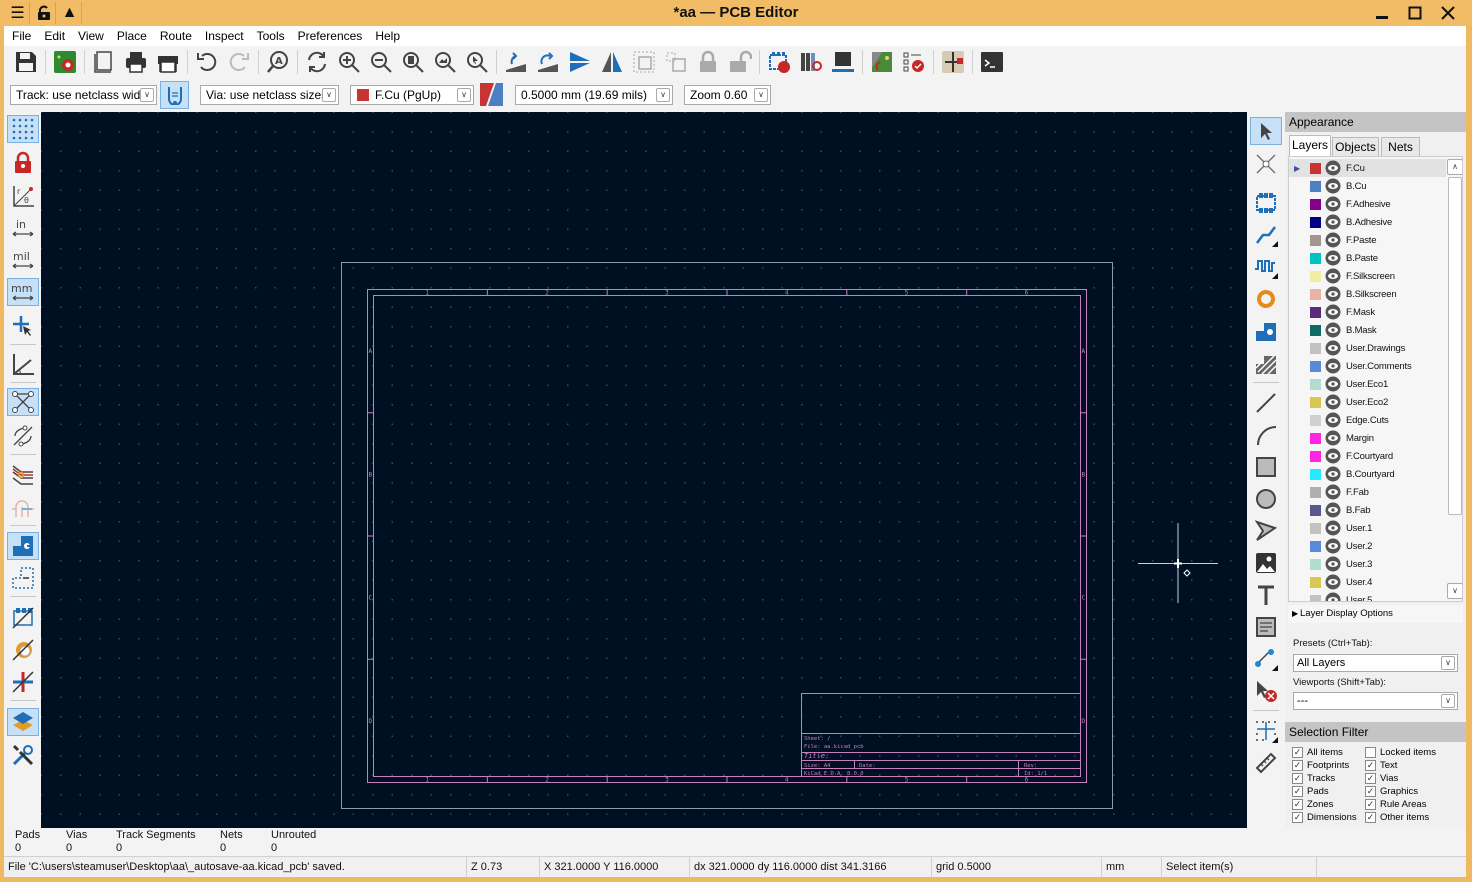 The height and width of the screenshot is (882, 1472). What do you see at coordinates (132, 36) in the screenshot?
I see `menu-place: Place` at bounding box center [132, 36].